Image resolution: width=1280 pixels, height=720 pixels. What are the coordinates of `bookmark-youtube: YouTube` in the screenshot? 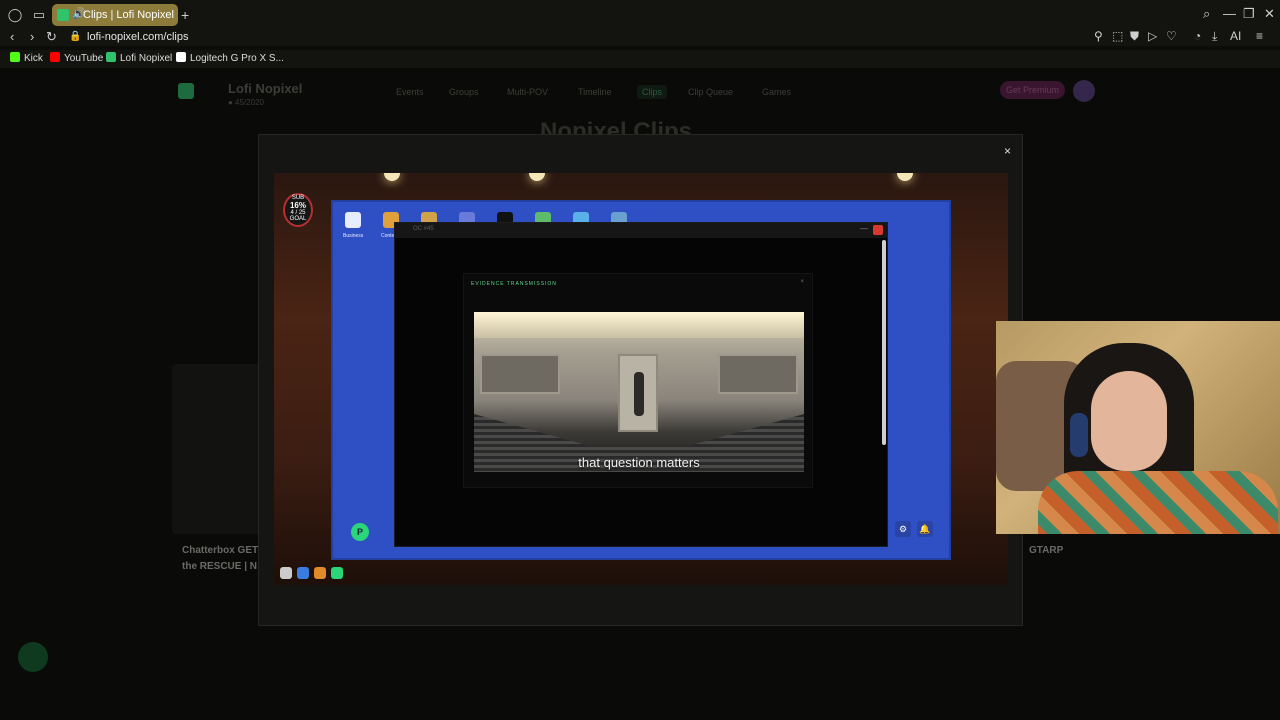 It's located at (76, 58).